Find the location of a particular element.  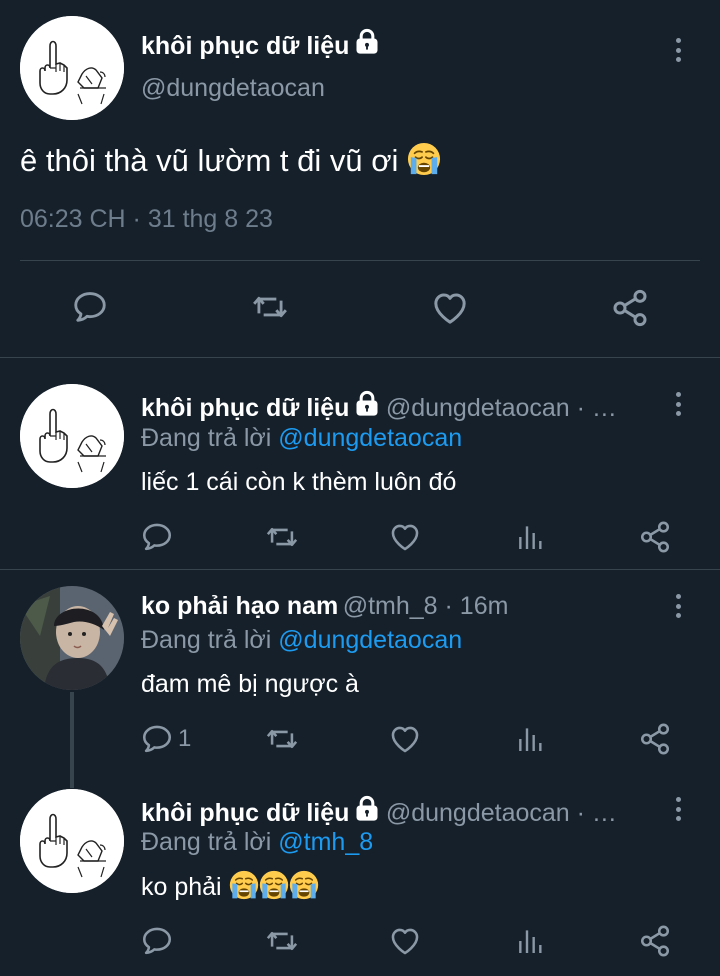

display-name: ko phải hạo nam is located at coordinates (239, 606).